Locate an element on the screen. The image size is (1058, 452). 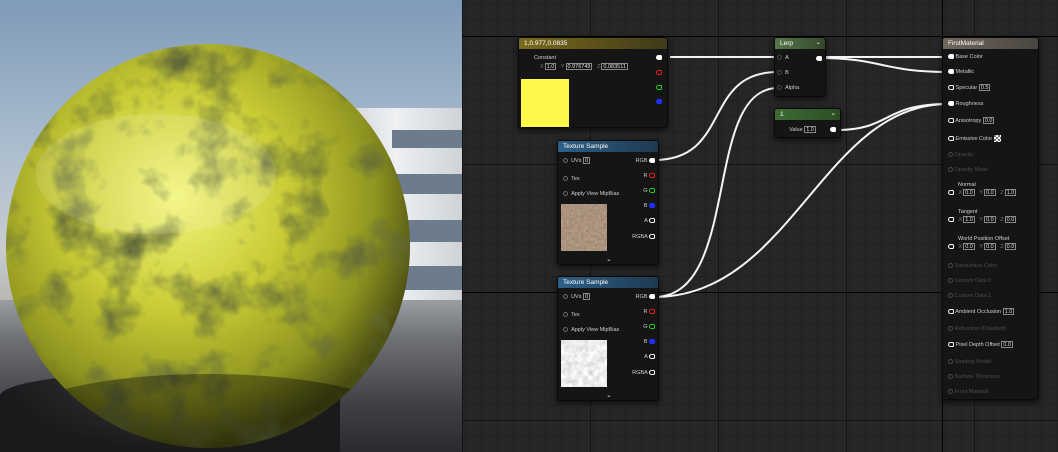
constant-x-input: 1.0 is located at coordinates (550, 67).